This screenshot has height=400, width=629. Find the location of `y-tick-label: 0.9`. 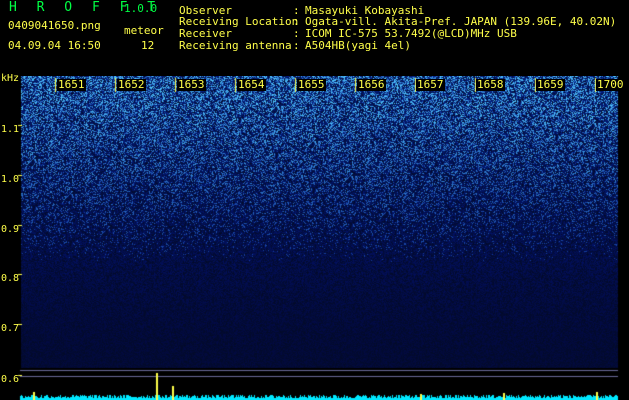

y-tick-label: 0.9 is located at coordinates (10, 229).